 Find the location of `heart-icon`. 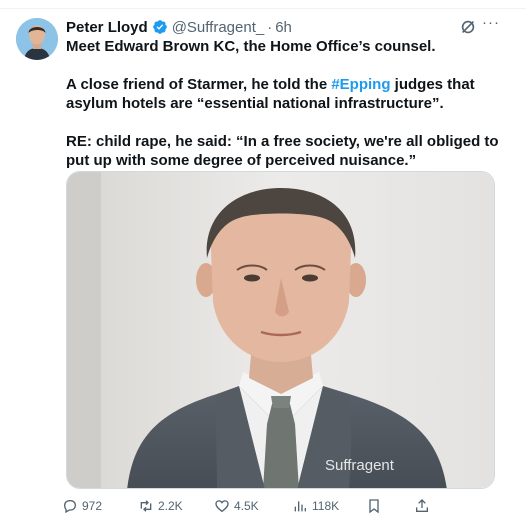

heart-icon is located at coordinates (222, 506).